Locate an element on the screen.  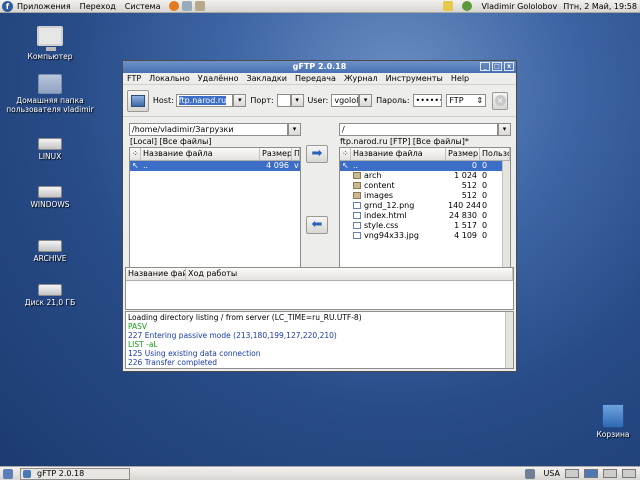
remote-col-size: Размер is located at coordinates (463, 154).